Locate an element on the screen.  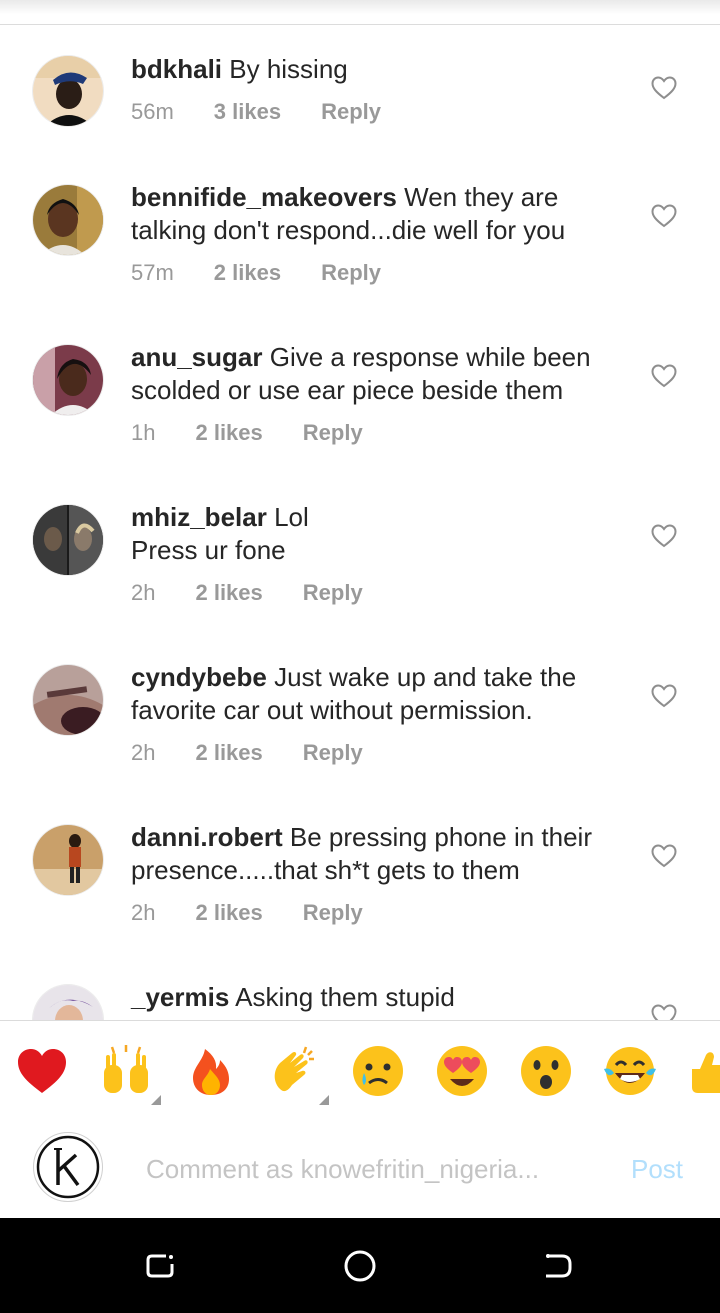
comment-input is located at coordinates (366, 1169).